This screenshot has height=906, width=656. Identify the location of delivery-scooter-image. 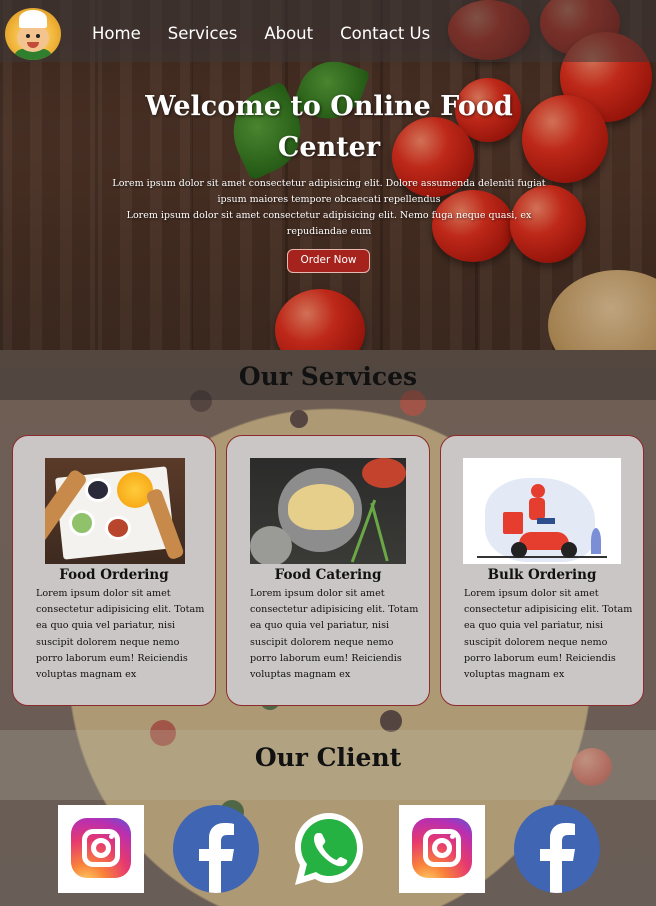
(542, 511).